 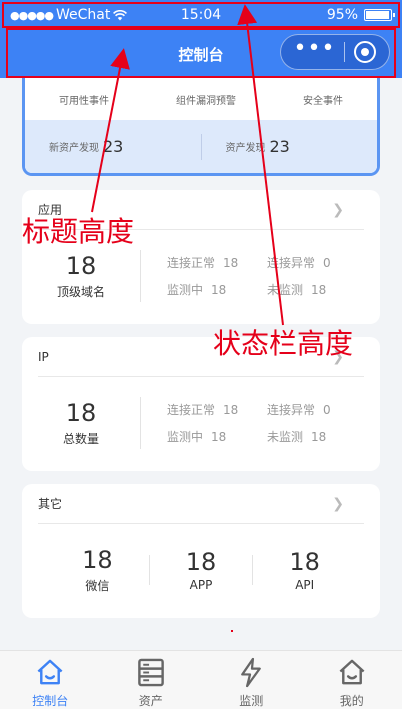 What do you see at coordinates (260, 423) in the screenshot?
I see `ip-stats-grid: 连接正常 18 连接异常 0 监测中 18 未监测 18` at bounding box center [260, 423].